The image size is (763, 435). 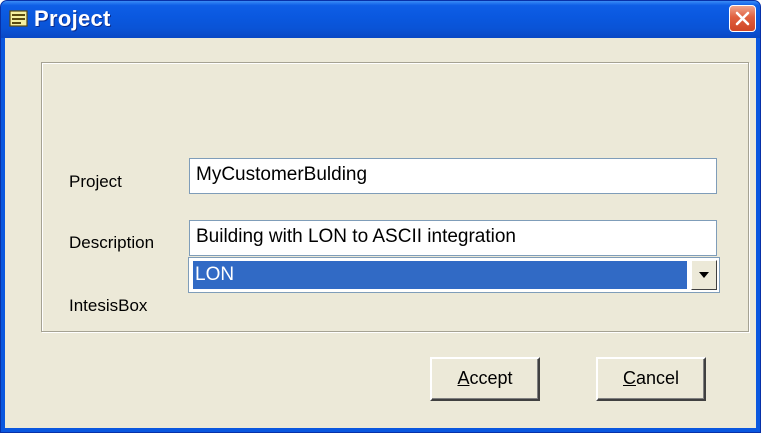 What do you see at coordinates (657, 378) in the screenshot?
I see `cancel-label-rest: ancel` at bounding box center [657, 378].